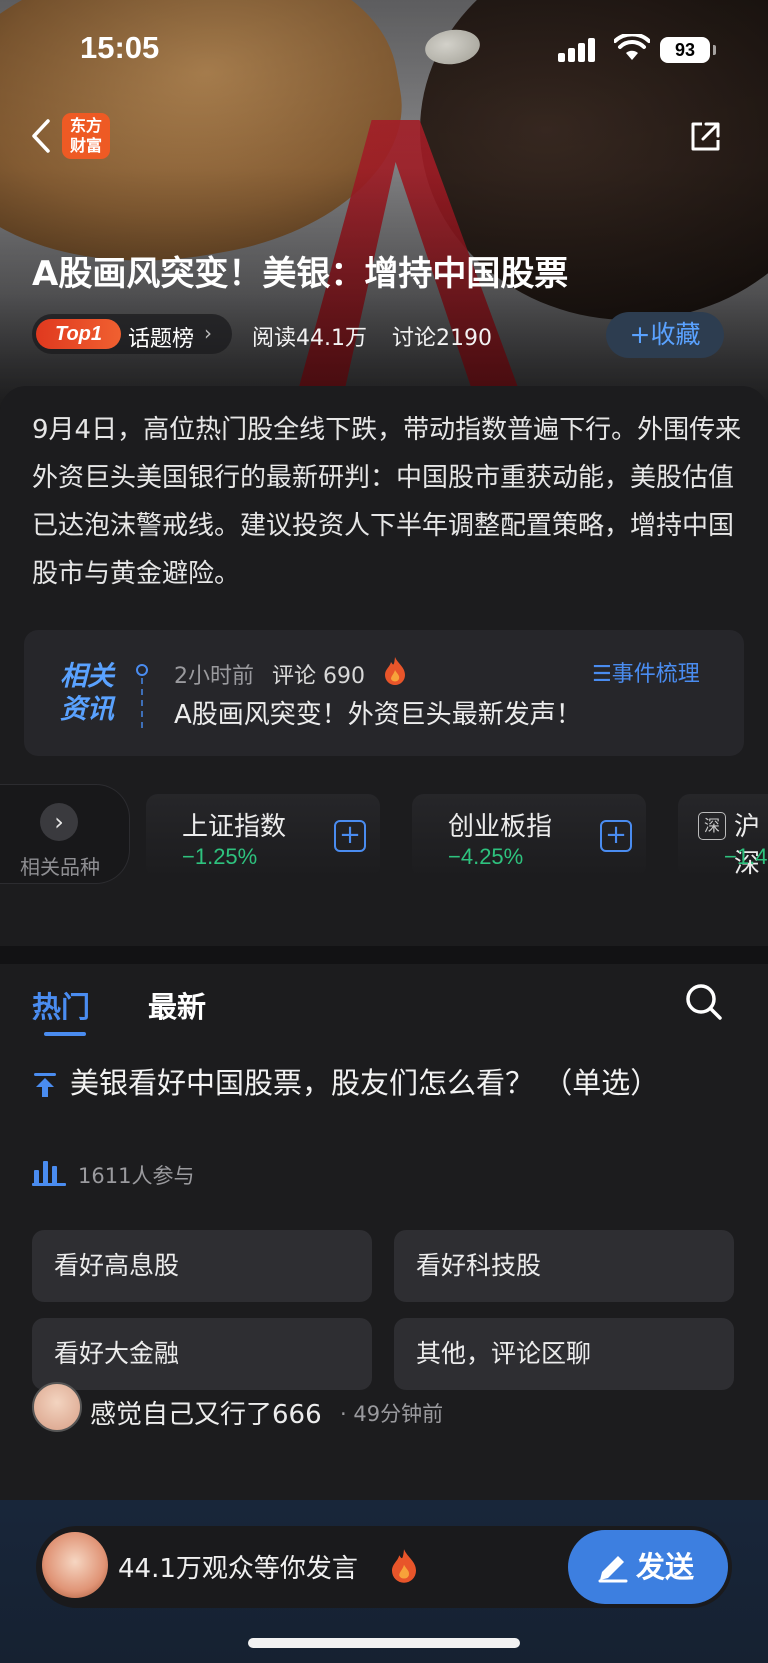 The width and height of the screenshot is (768, 1663). I want to click on topic-rank-label: 话题榜, so click(161, 339).